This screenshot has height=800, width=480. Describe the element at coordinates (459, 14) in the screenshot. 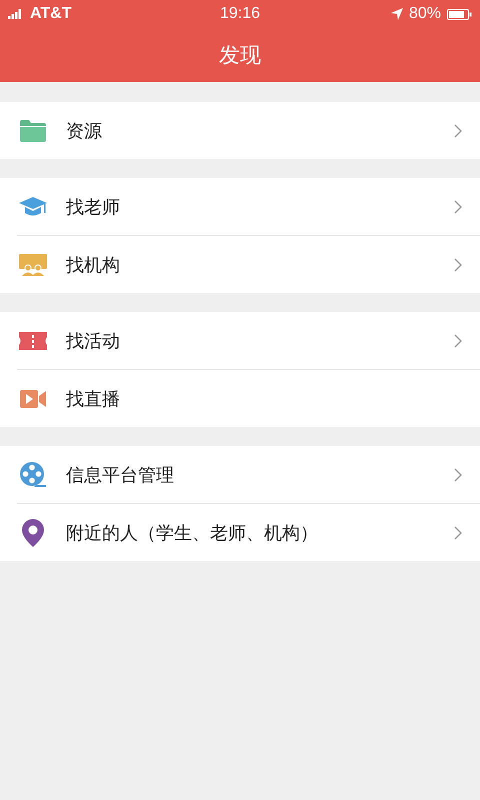

I see `battery-icon` at that location.